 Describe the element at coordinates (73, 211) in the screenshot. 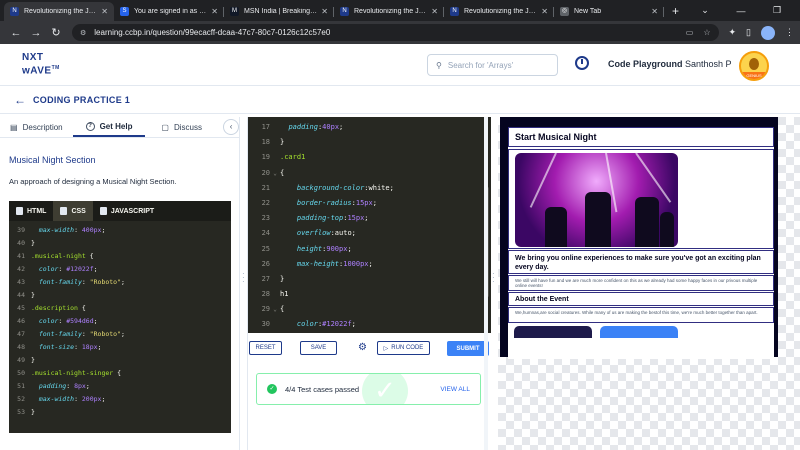

I see `code-tab-css: CSS` at that location.